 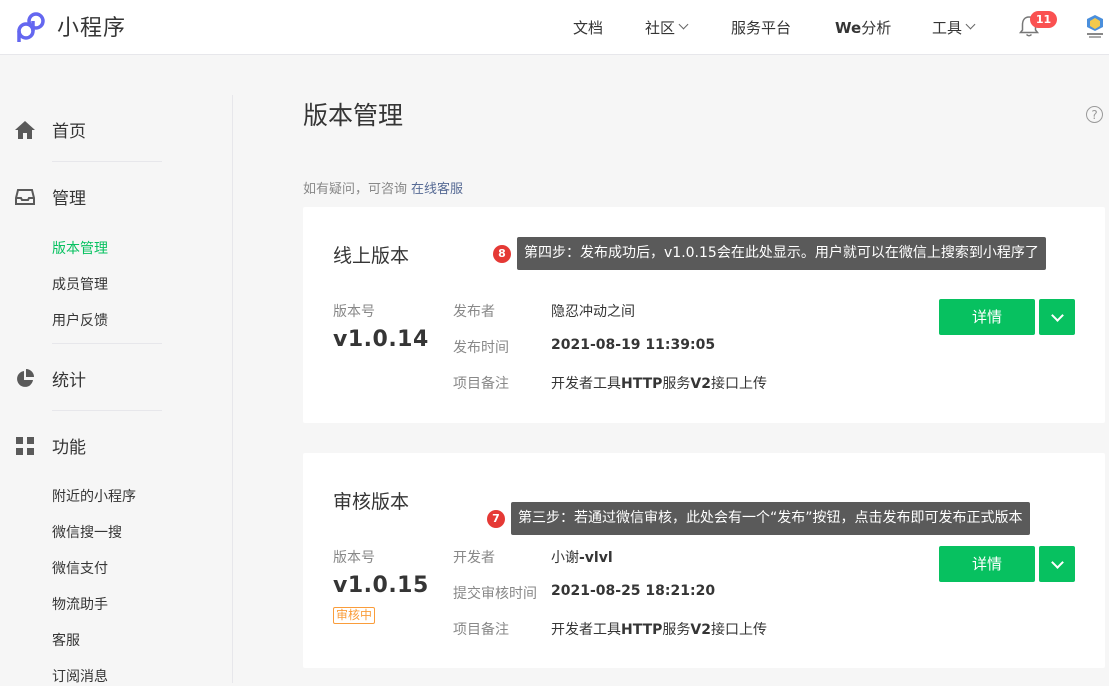 I want to click on developer-part: 小谢, so click(x=565, y=558).